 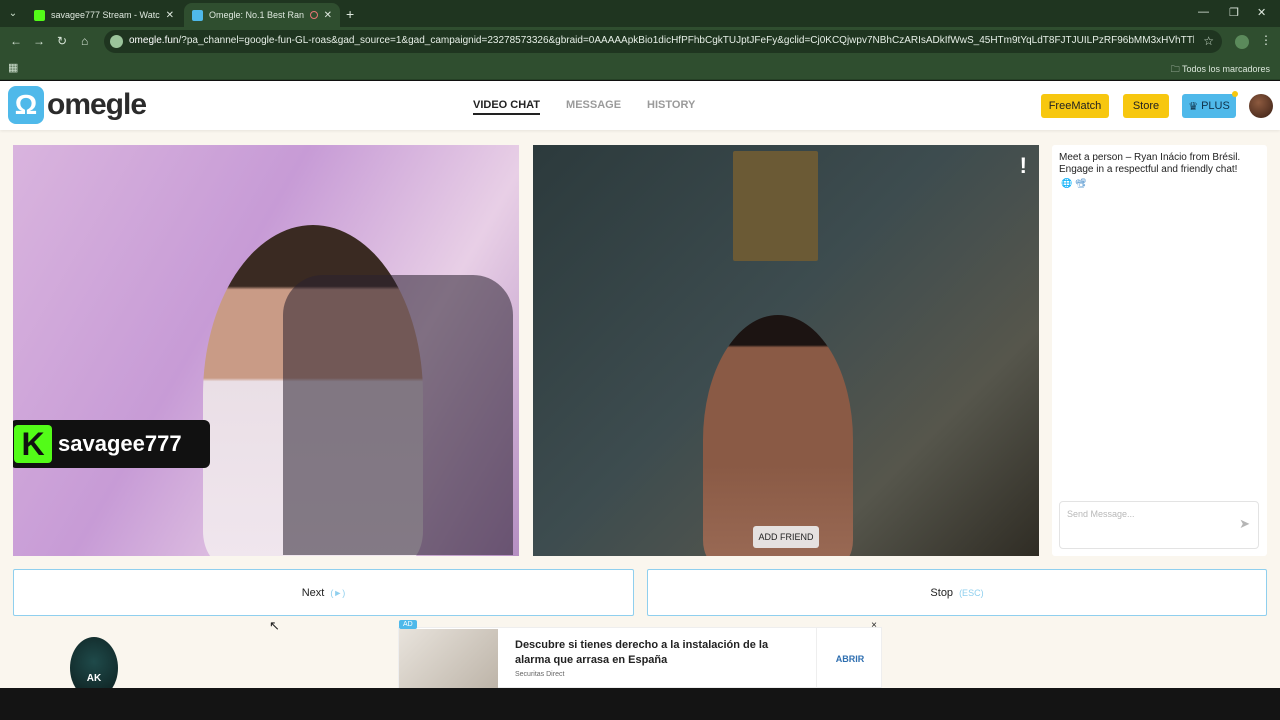 I want to click on store-button: Store, so click(x=1146, y=106).